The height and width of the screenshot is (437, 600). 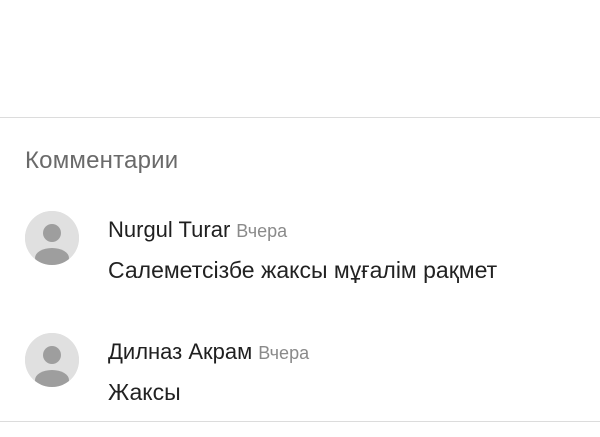 I want to click on comments-section-title: Комментарии, so click(x=102, y=160).